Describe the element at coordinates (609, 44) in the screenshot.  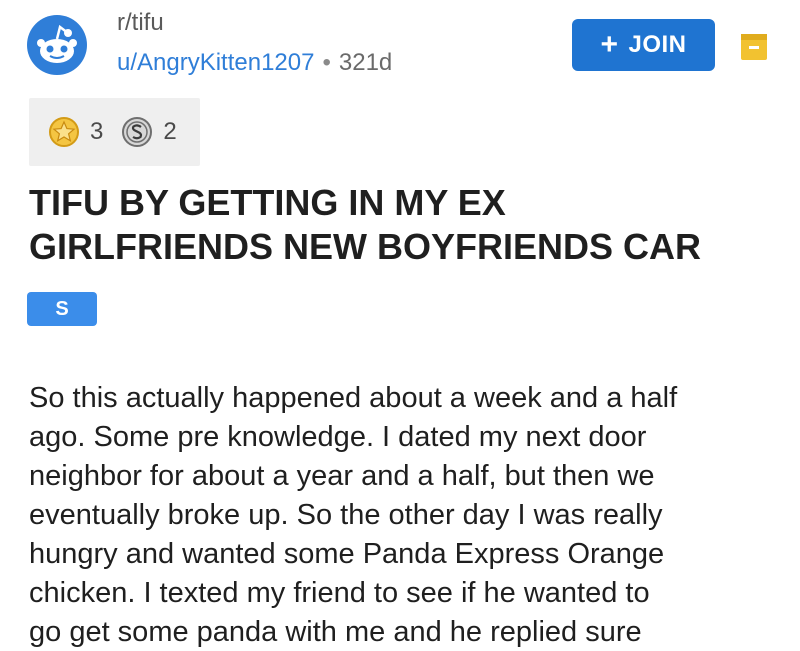
I see `plus-icon: +` at that location.